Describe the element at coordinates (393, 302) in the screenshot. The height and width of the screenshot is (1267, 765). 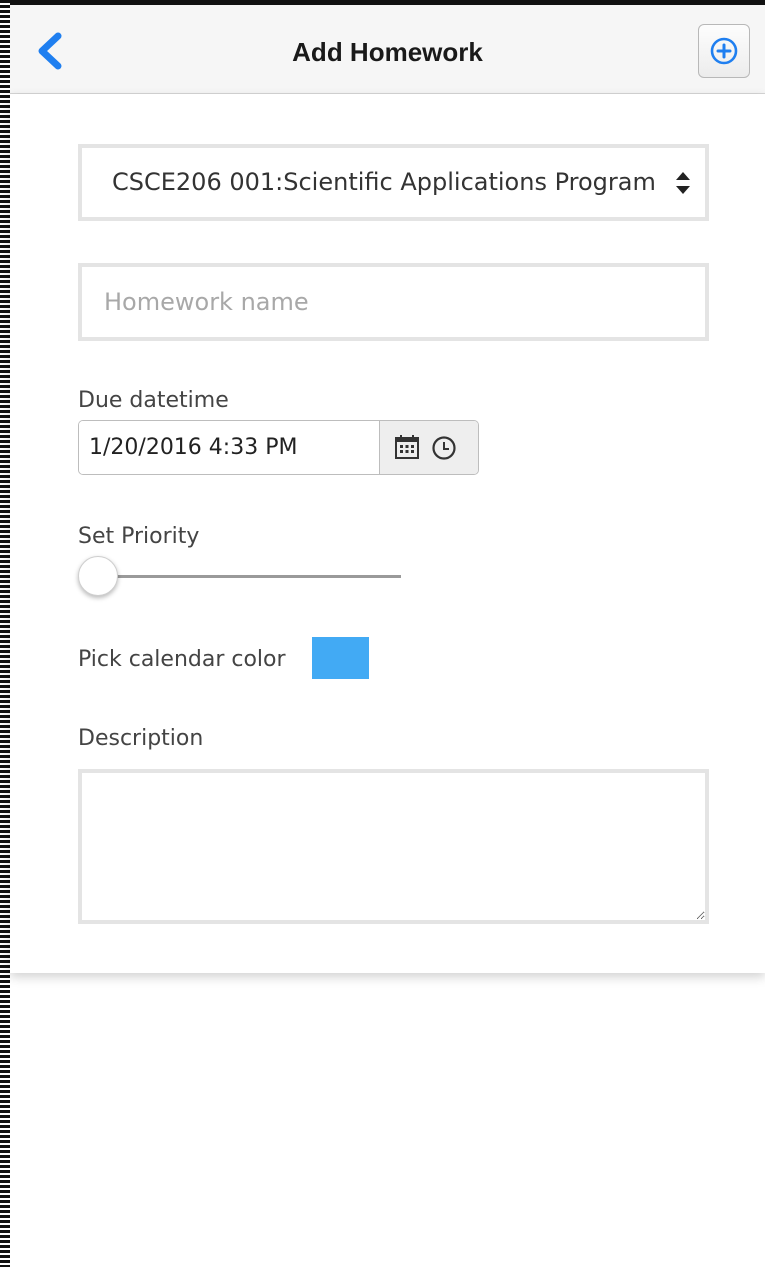
I see `homework-name-input` at that location.